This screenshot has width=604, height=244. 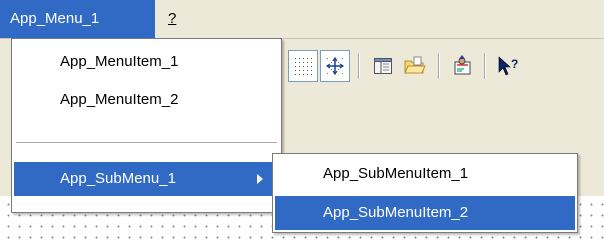 I want to click on folder-open-icon, so click(x=415, y=66).